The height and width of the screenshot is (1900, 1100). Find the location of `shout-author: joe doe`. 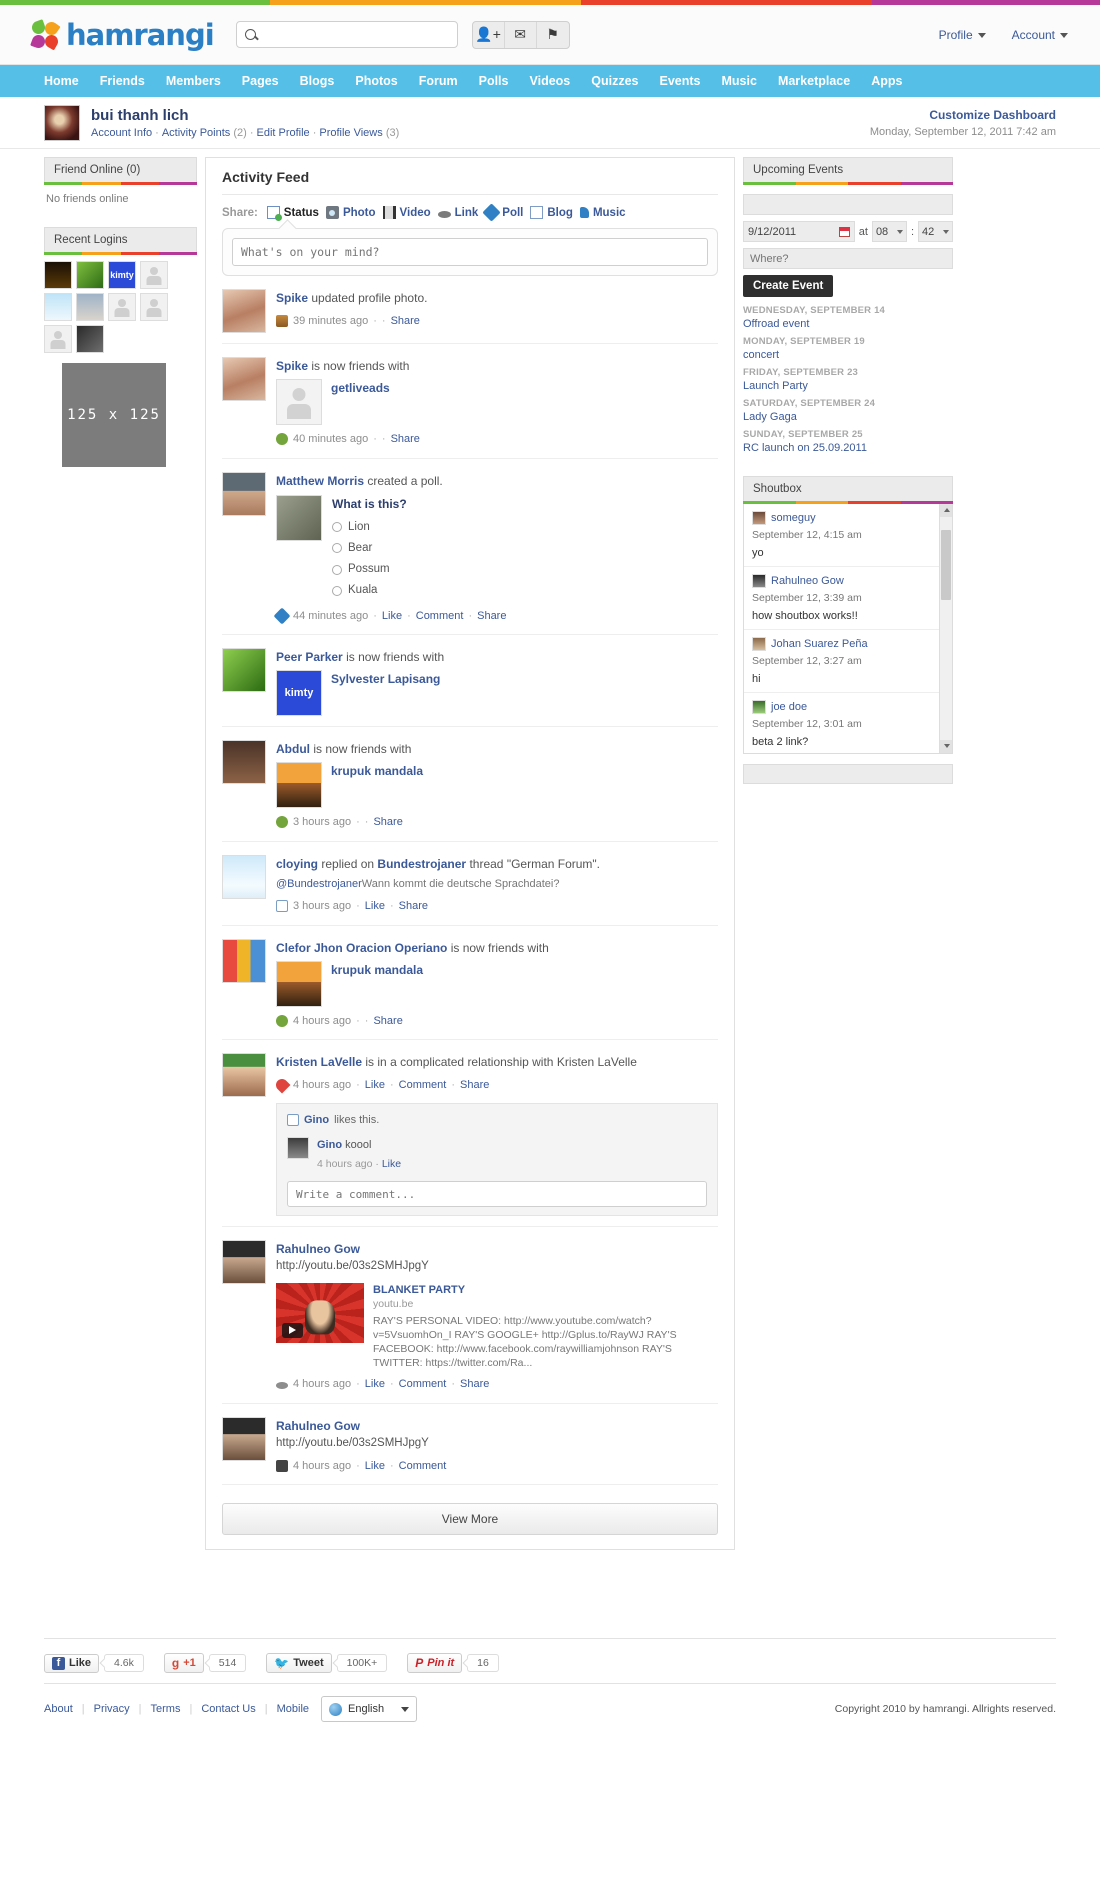

shout-author: joe doe is located at coordinates (789, 707).